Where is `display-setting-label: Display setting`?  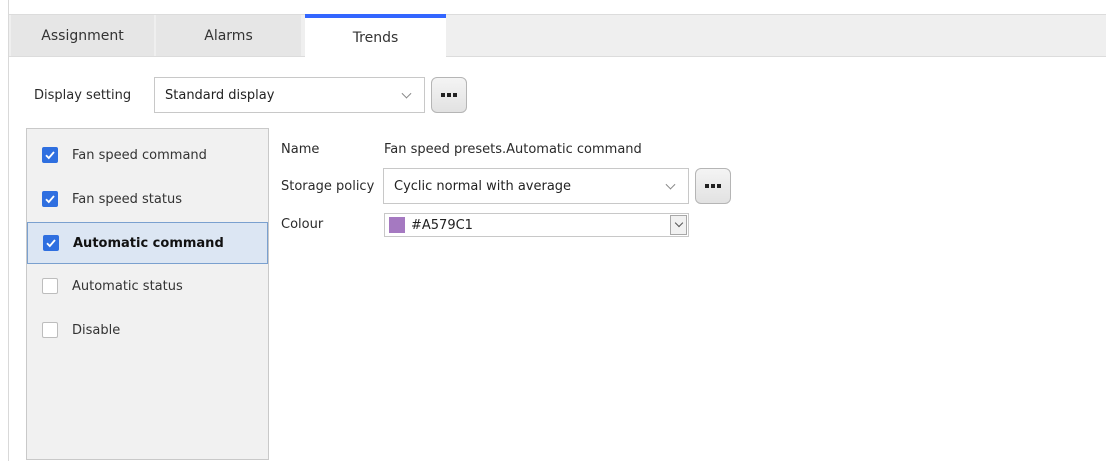
display-setting-label: Display setting is located at coordinates (83, 95).